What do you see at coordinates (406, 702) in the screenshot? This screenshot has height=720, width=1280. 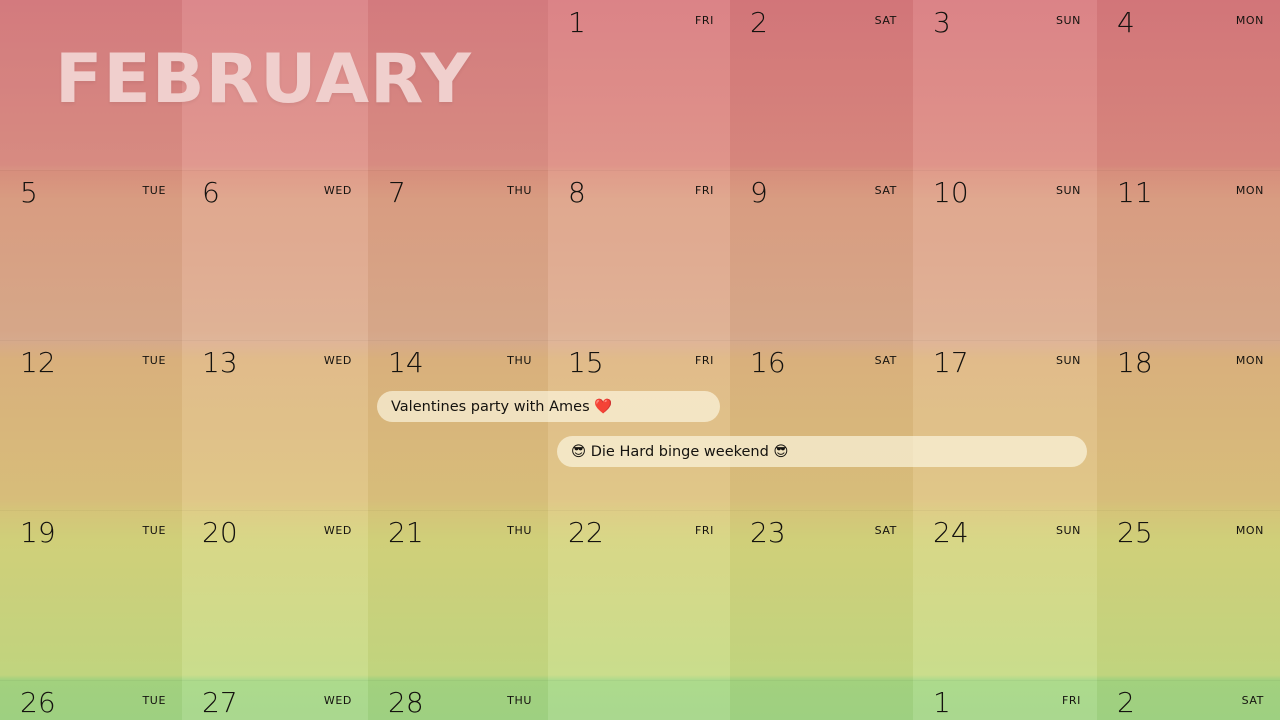 I see `day-number: 28` at bounding box center [406, 702].